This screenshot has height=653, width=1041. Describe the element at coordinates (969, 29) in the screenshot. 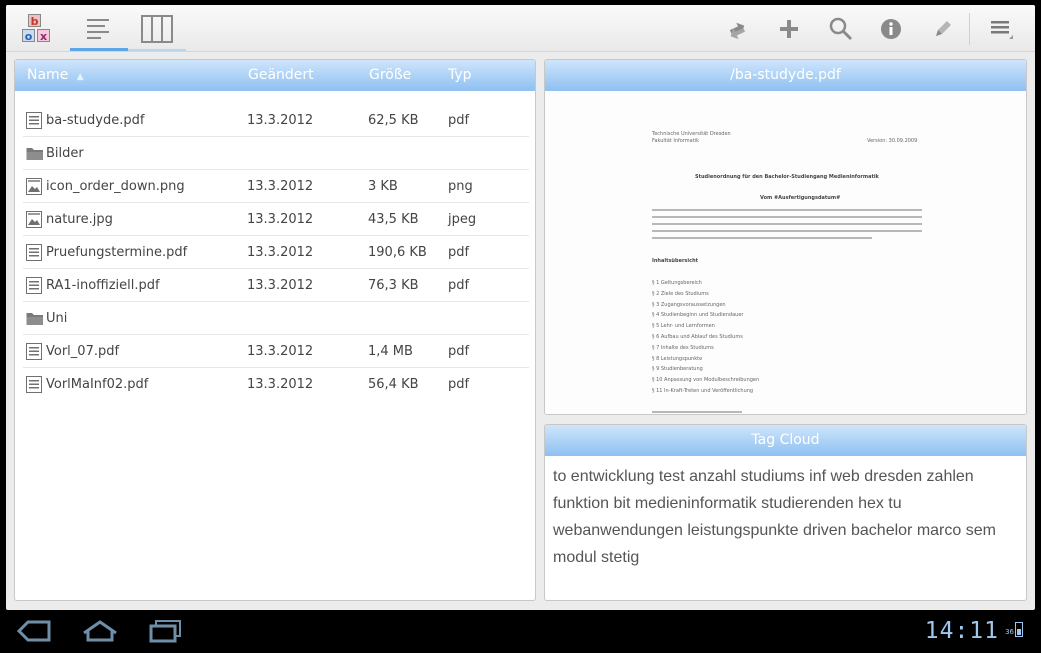

I see `action-separator` at that location.